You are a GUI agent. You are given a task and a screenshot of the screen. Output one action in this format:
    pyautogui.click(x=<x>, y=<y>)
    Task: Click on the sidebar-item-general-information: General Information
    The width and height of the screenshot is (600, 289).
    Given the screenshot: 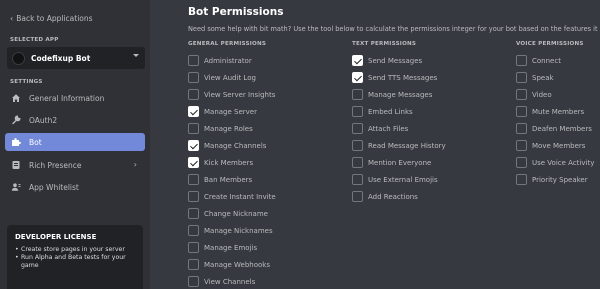 What is the action you would take?
    pyautogui.click(x=75, y=98)
    